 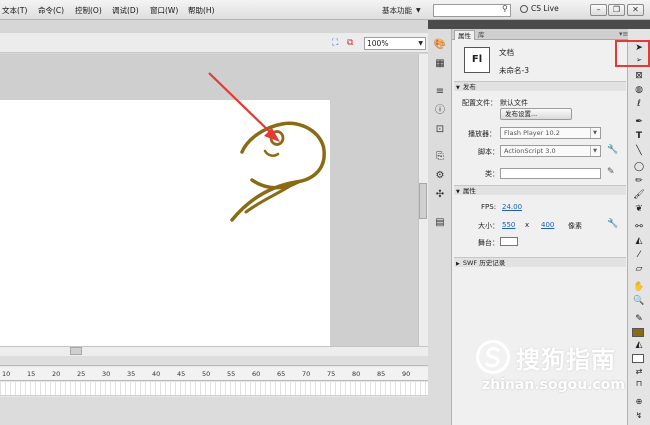 What do you see at coordinates (639, 371) in the screenshot?
I see `swap-colors-icon: ⇄` at bounding box center [639, 371].